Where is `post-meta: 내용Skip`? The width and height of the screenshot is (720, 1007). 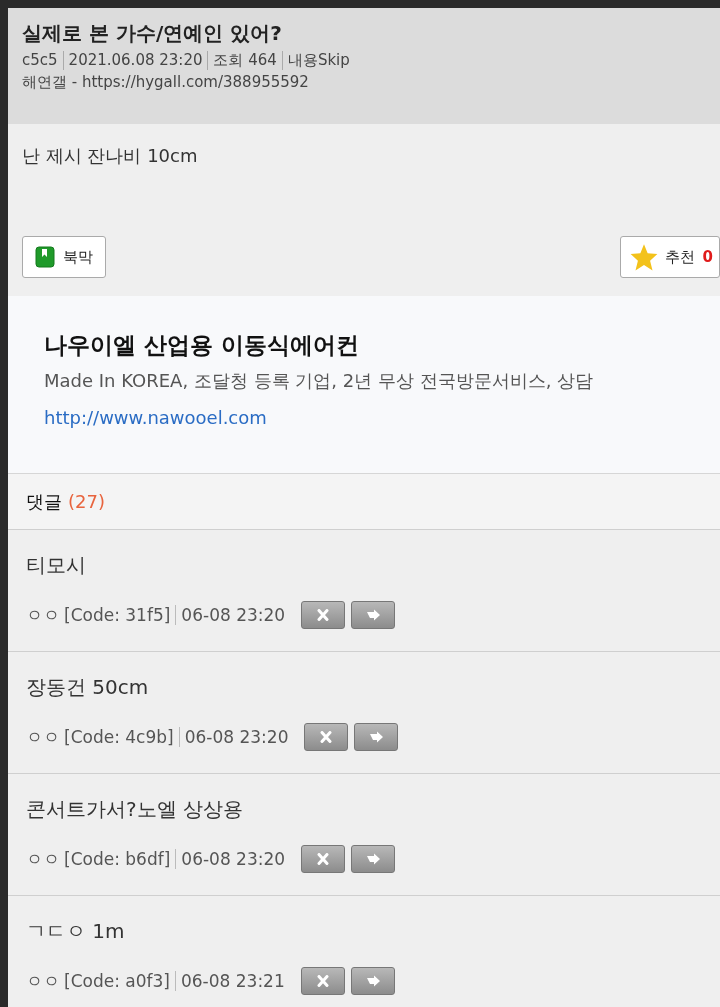
post-meta: 내용Skip is located at coordinates (315, 60).